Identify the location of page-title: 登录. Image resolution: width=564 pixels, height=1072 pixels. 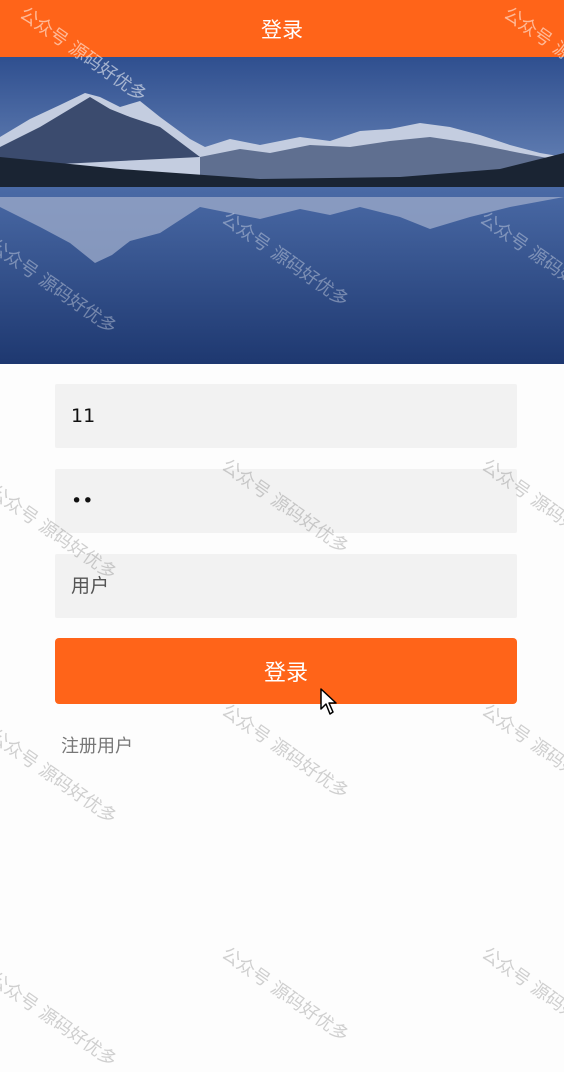
(282, 29).